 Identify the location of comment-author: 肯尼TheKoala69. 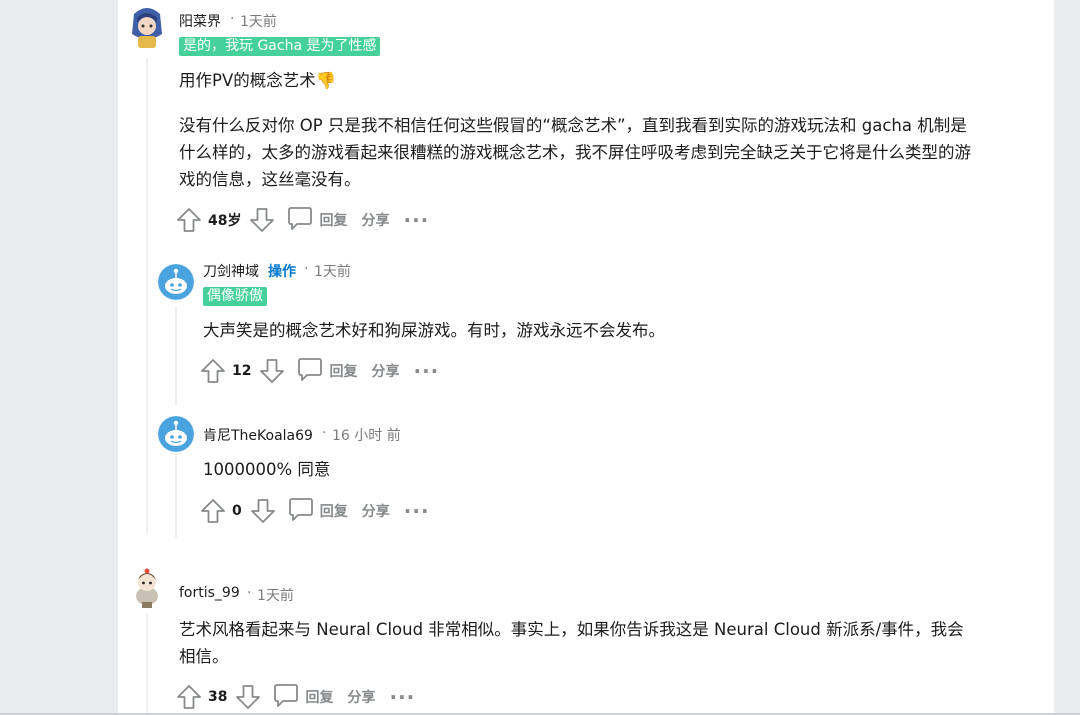
(258, 435).